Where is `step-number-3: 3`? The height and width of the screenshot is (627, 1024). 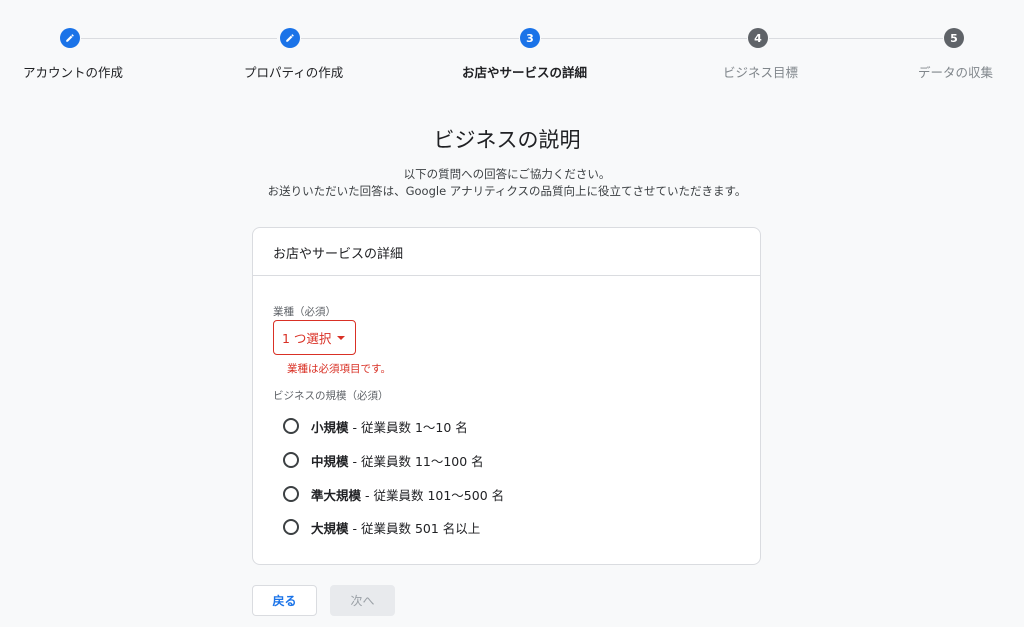 step-number-3: 3 is located at coordinates (530, 38).